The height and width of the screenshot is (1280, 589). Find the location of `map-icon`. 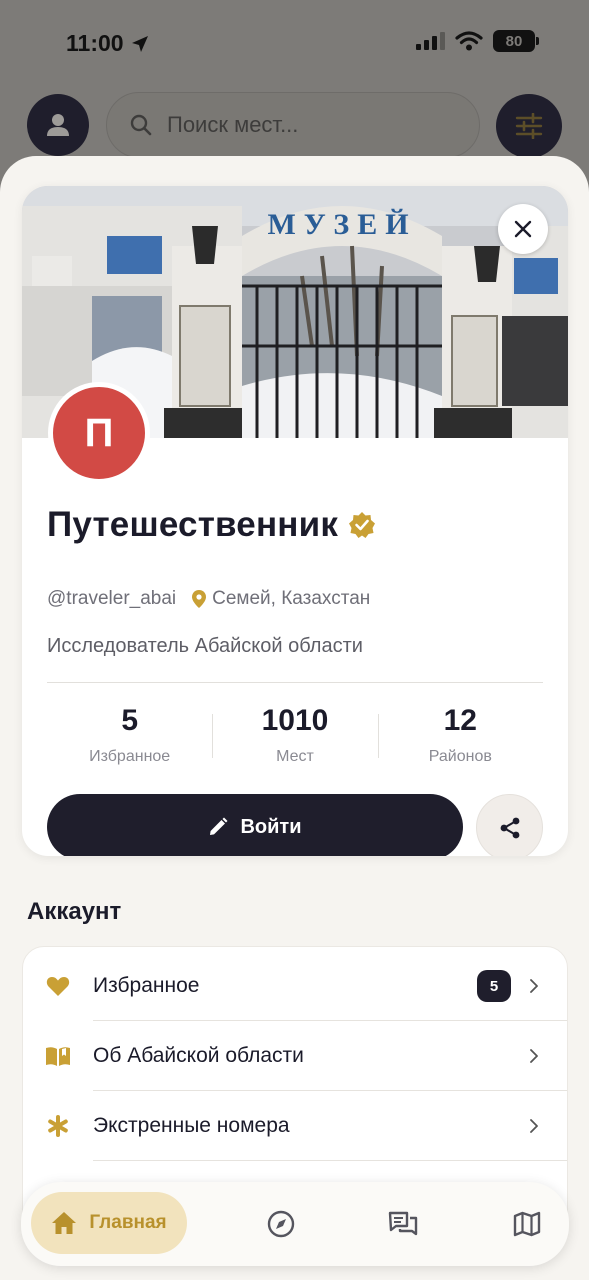

map-icon is located at coordinates (527, 1224).